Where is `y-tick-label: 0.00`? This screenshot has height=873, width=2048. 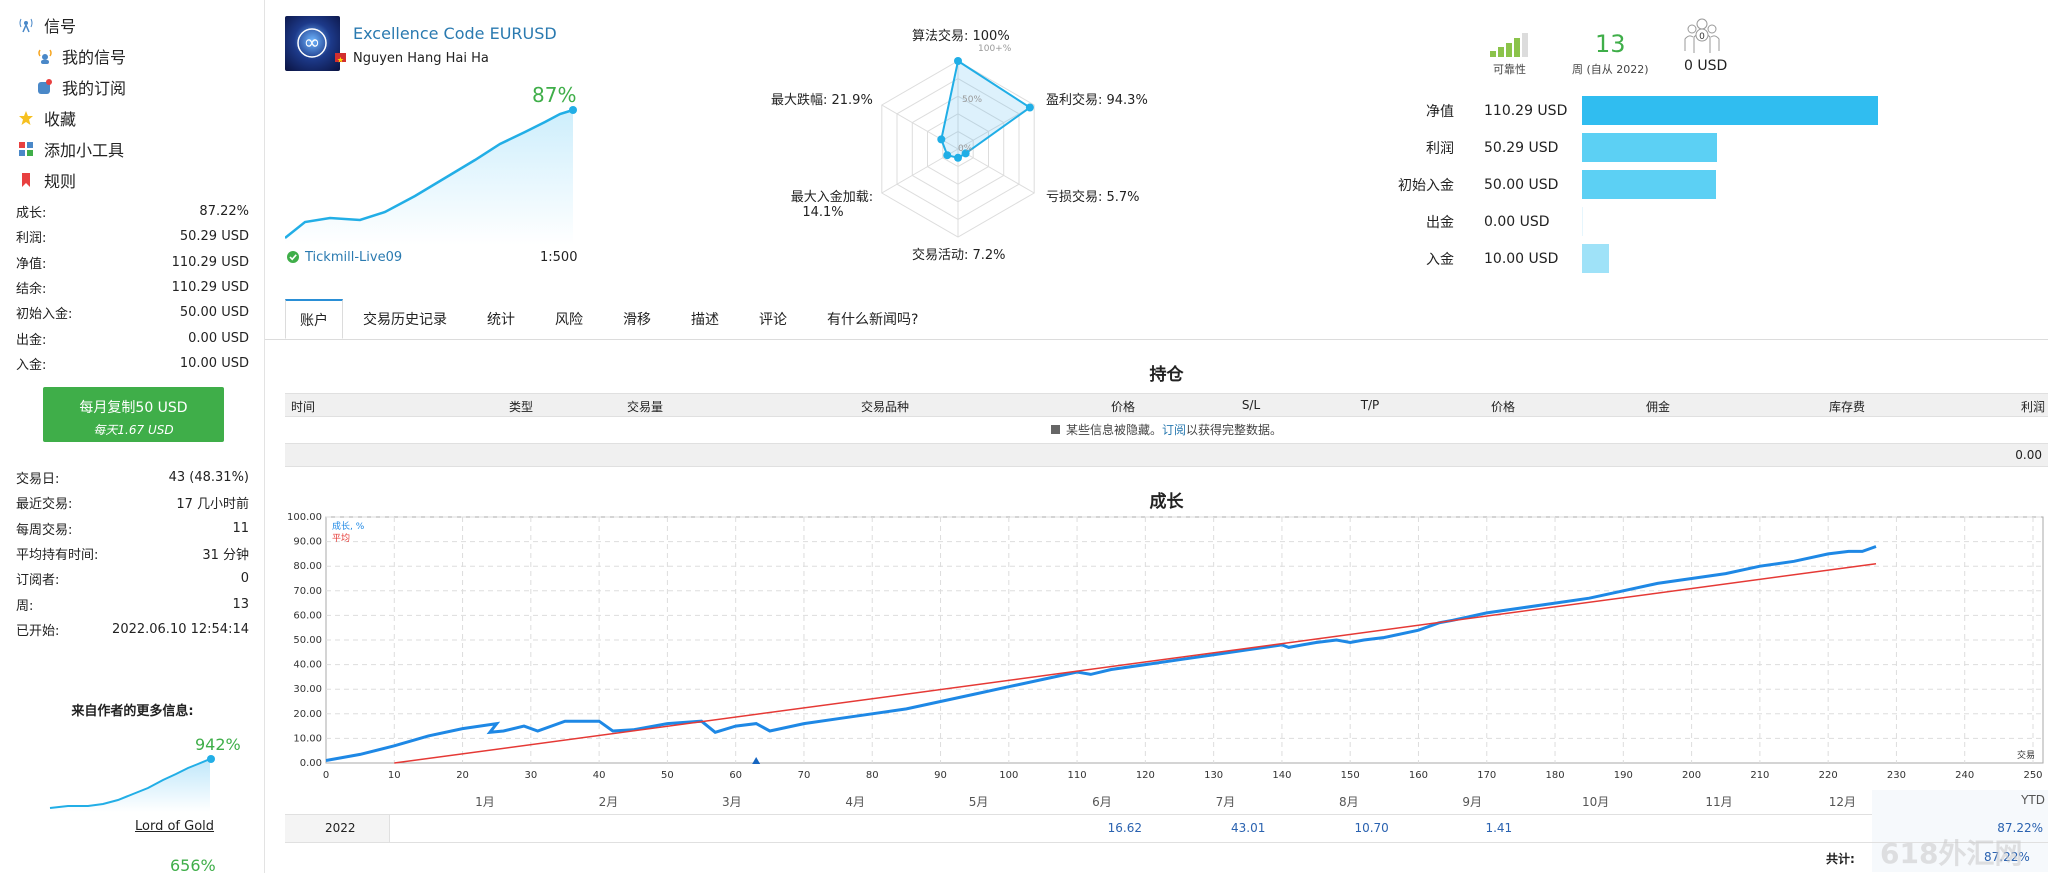 y-tick-label: 0.00 is located at coordinates (311, 763).